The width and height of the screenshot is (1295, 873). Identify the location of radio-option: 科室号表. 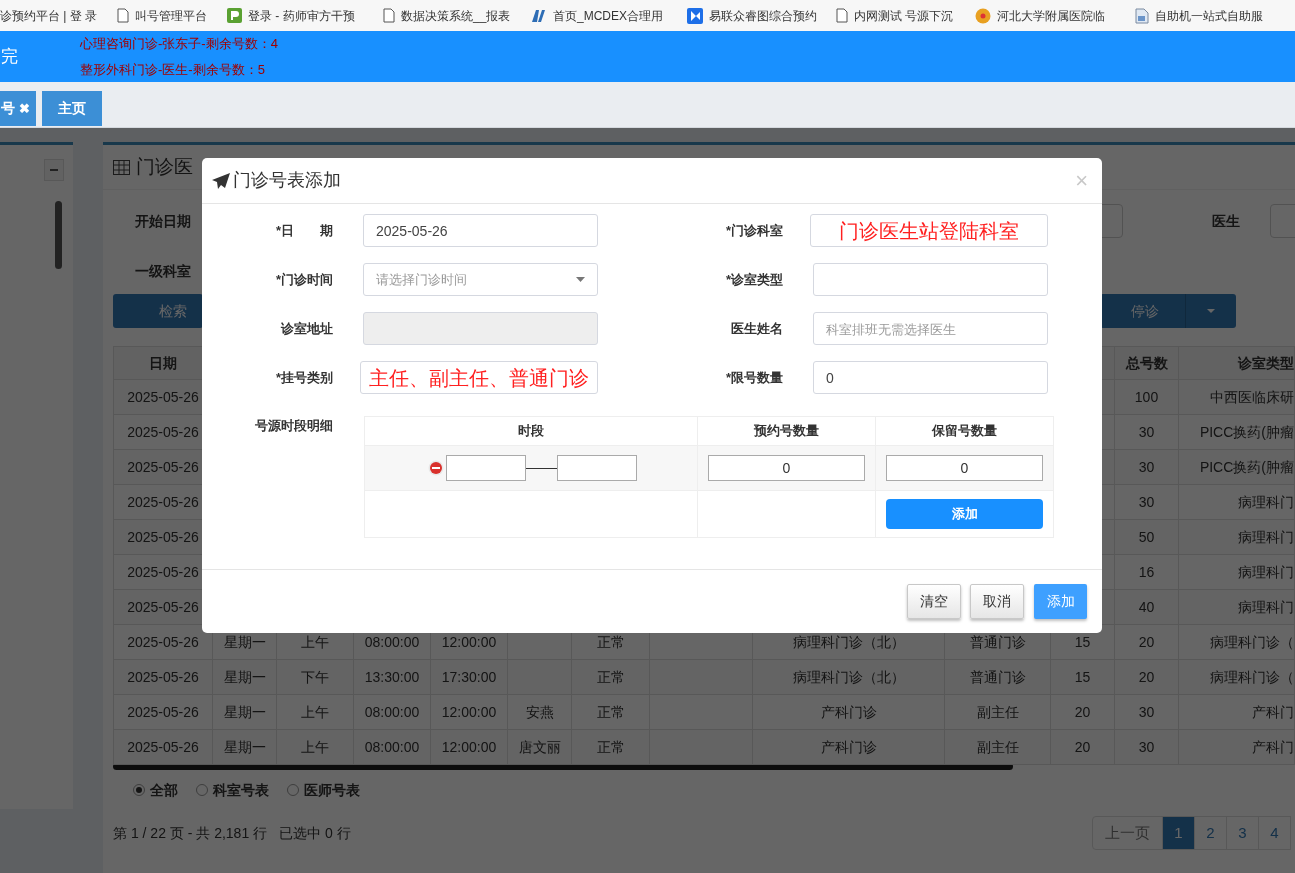
(232, 790).